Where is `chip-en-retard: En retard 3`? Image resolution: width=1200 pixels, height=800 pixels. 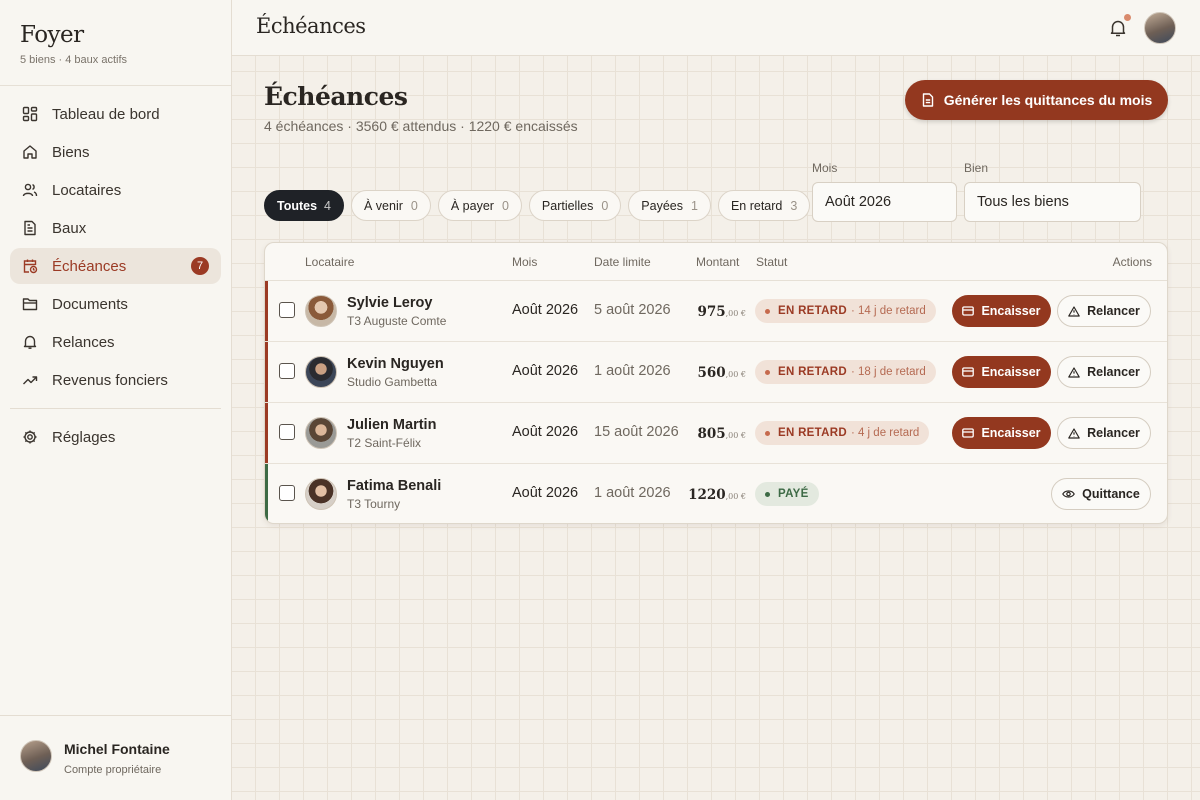 chip-en-retard: En retard 3 is located at coordinates (764, 205).